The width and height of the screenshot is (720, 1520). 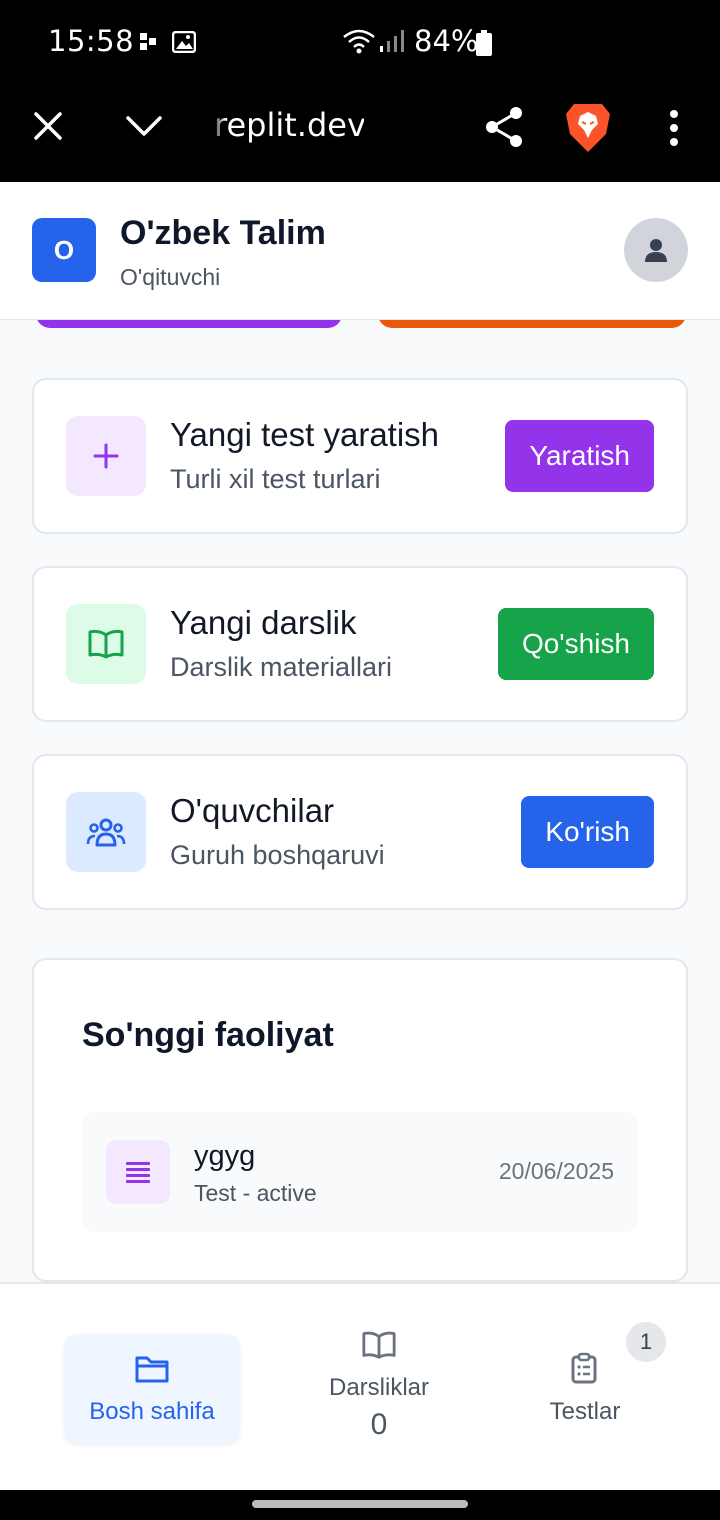 I want to click on users-icon, so click(x=106, y=832).